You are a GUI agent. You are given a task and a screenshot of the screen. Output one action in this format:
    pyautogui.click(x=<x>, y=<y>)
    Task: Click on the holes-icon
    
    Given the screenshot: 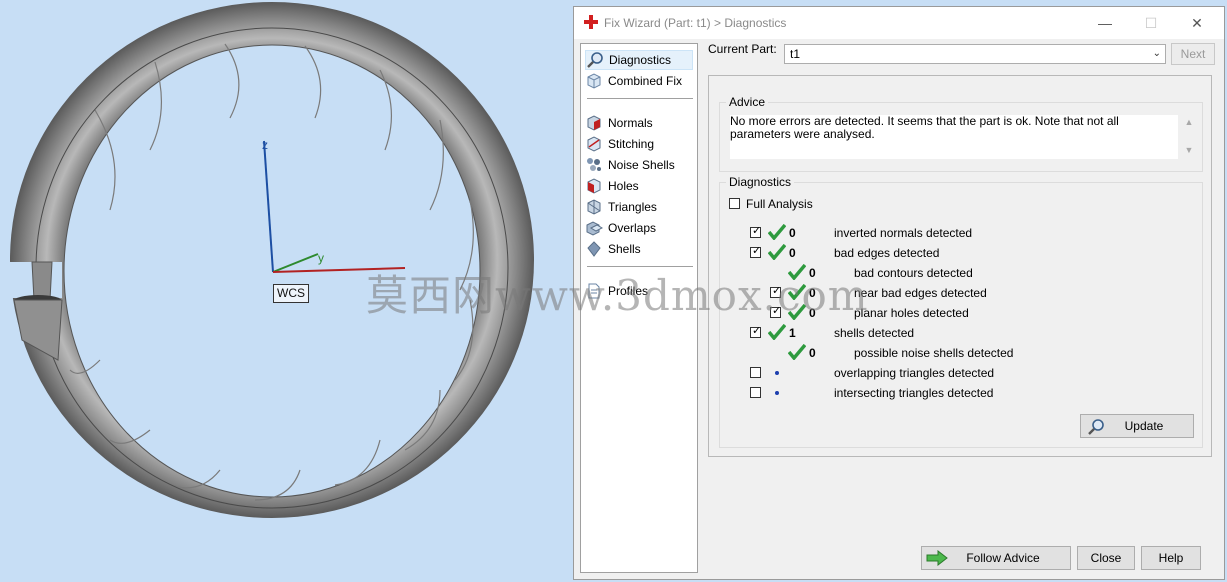 What is the action you would take?
    pyautogui.click(x=594, y=186)
    